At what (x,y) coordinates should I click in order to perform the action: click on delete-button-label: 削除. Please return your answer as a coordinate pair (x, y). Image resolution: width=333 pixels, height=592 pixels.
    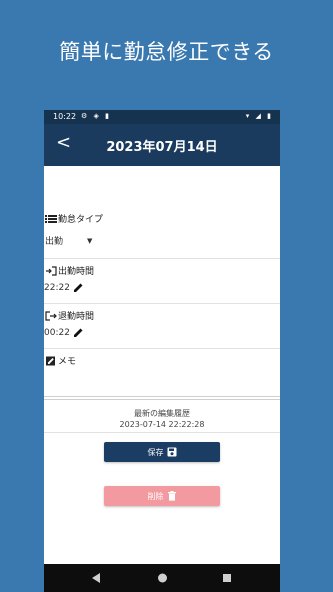
    Looking at the image, I should click on (155, 496).